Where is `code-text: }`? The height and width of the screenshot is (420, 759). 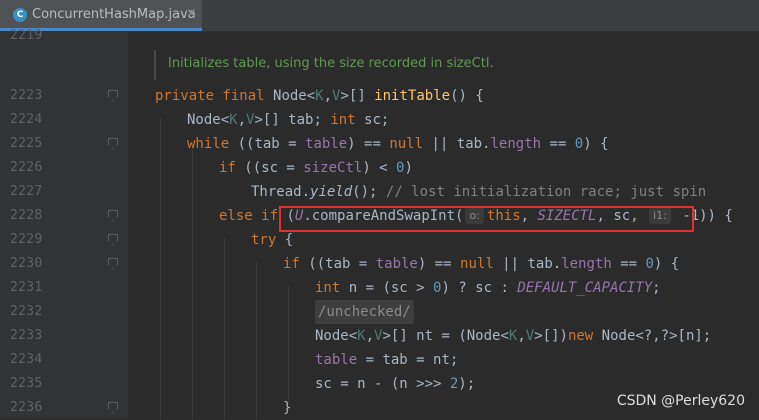 code-text: } is located at coordinates (287, 408).